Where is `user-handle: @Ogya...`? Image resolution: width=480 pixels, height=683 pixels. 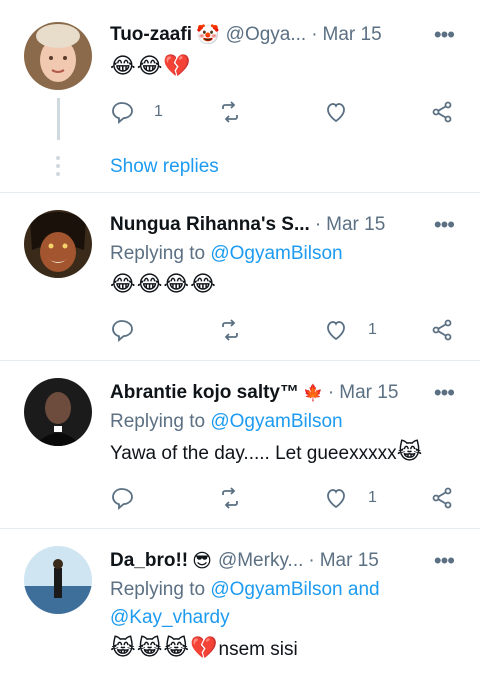 user-handle: @Ogya... is located at coordinates (266, 35).